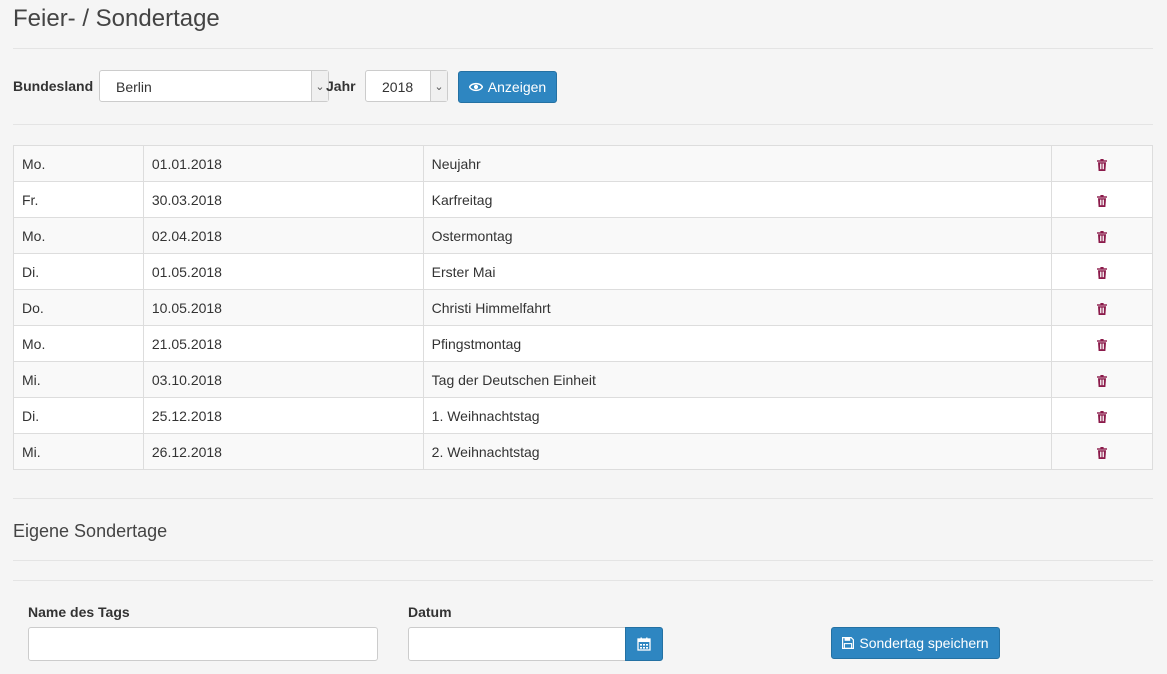 The height and width of the screenshot is (674, 1167). What do you see at coordinates (79, 612) in the screenshot?
I see `day-name-label: Name des Tags` at bounding box center [79, 612].